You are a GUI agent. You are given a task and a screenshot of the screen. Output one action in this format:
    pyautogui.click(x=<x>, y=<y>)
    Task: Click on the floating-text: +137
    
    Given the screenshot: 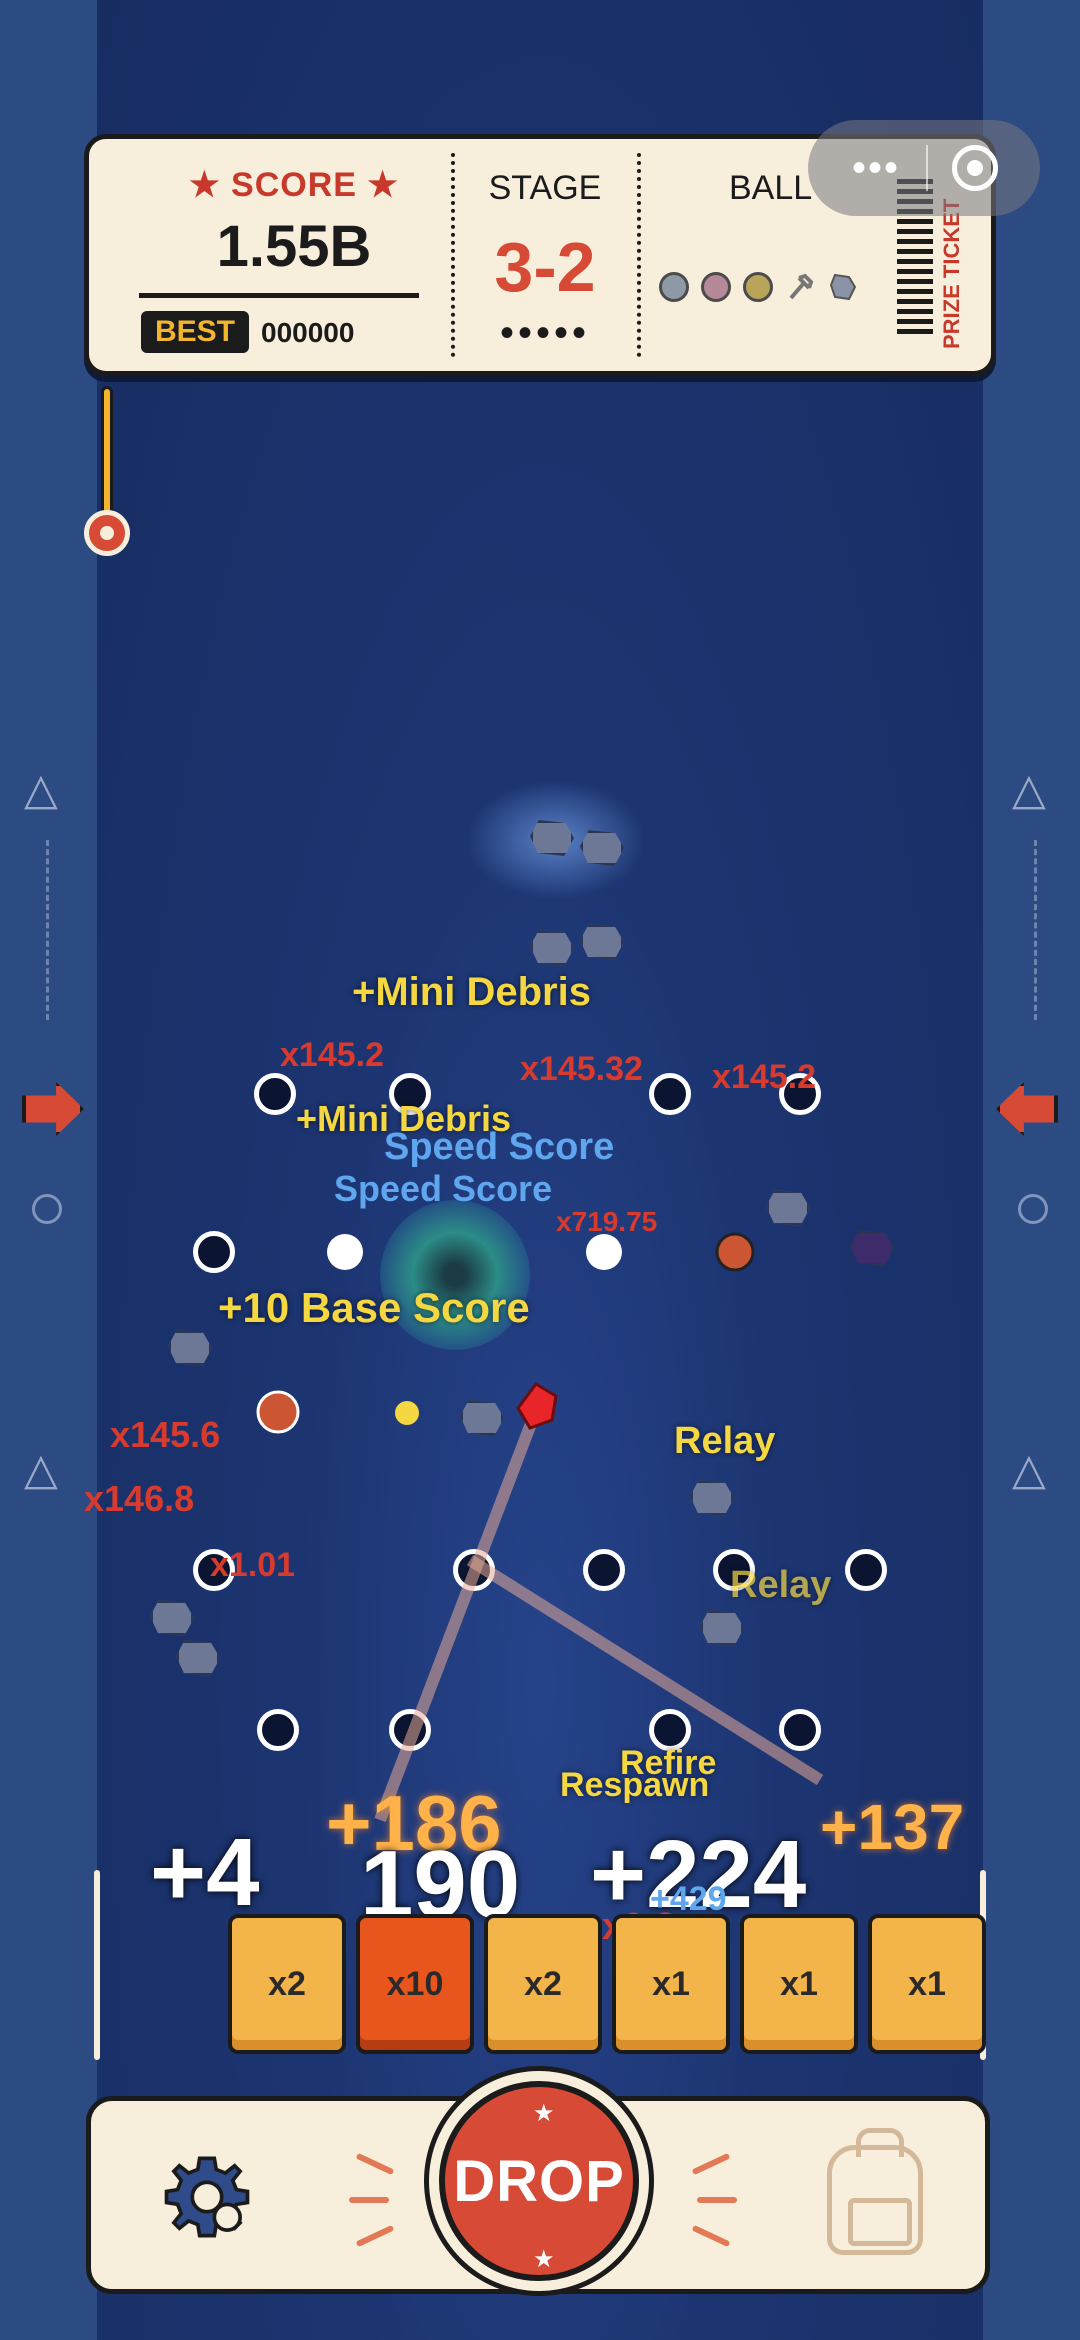 What is the action you would take?
    pyautogui.click(x=892, y=1827)
    